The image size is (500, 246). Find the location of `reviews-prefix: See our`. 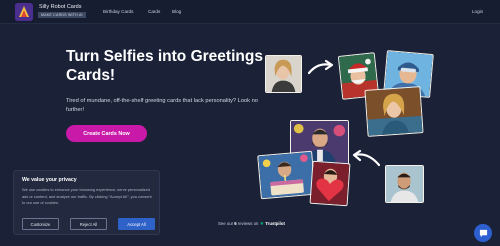

reviews-prefix: See our is located at coordinates (226, 223).